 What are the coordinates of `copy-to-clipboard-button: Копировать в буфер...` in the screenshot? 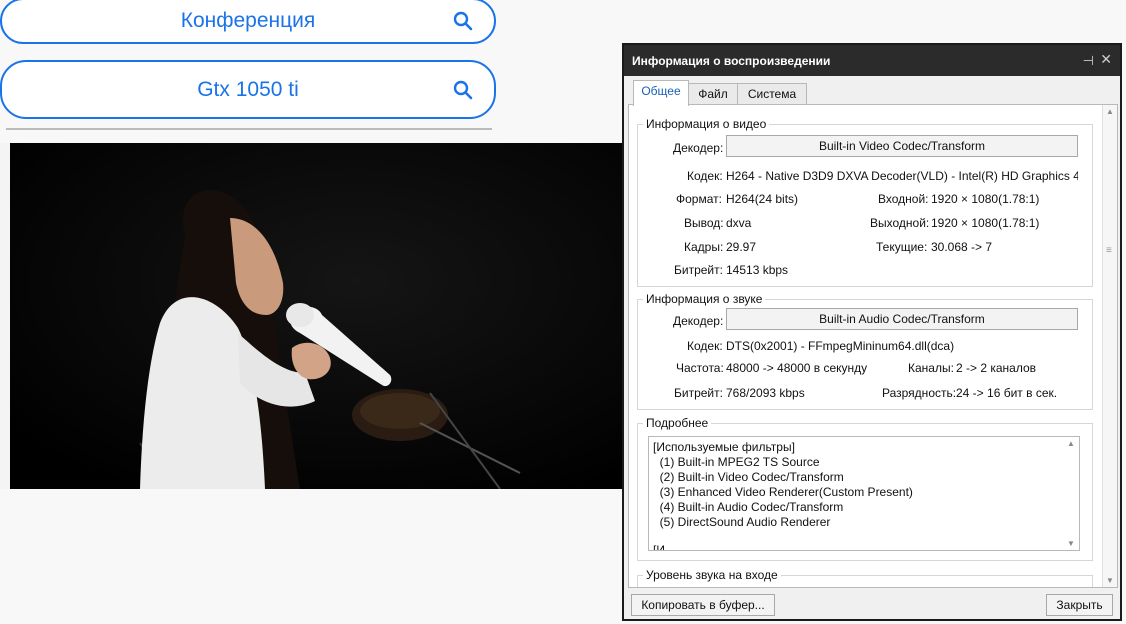 It's located at (703, 605).